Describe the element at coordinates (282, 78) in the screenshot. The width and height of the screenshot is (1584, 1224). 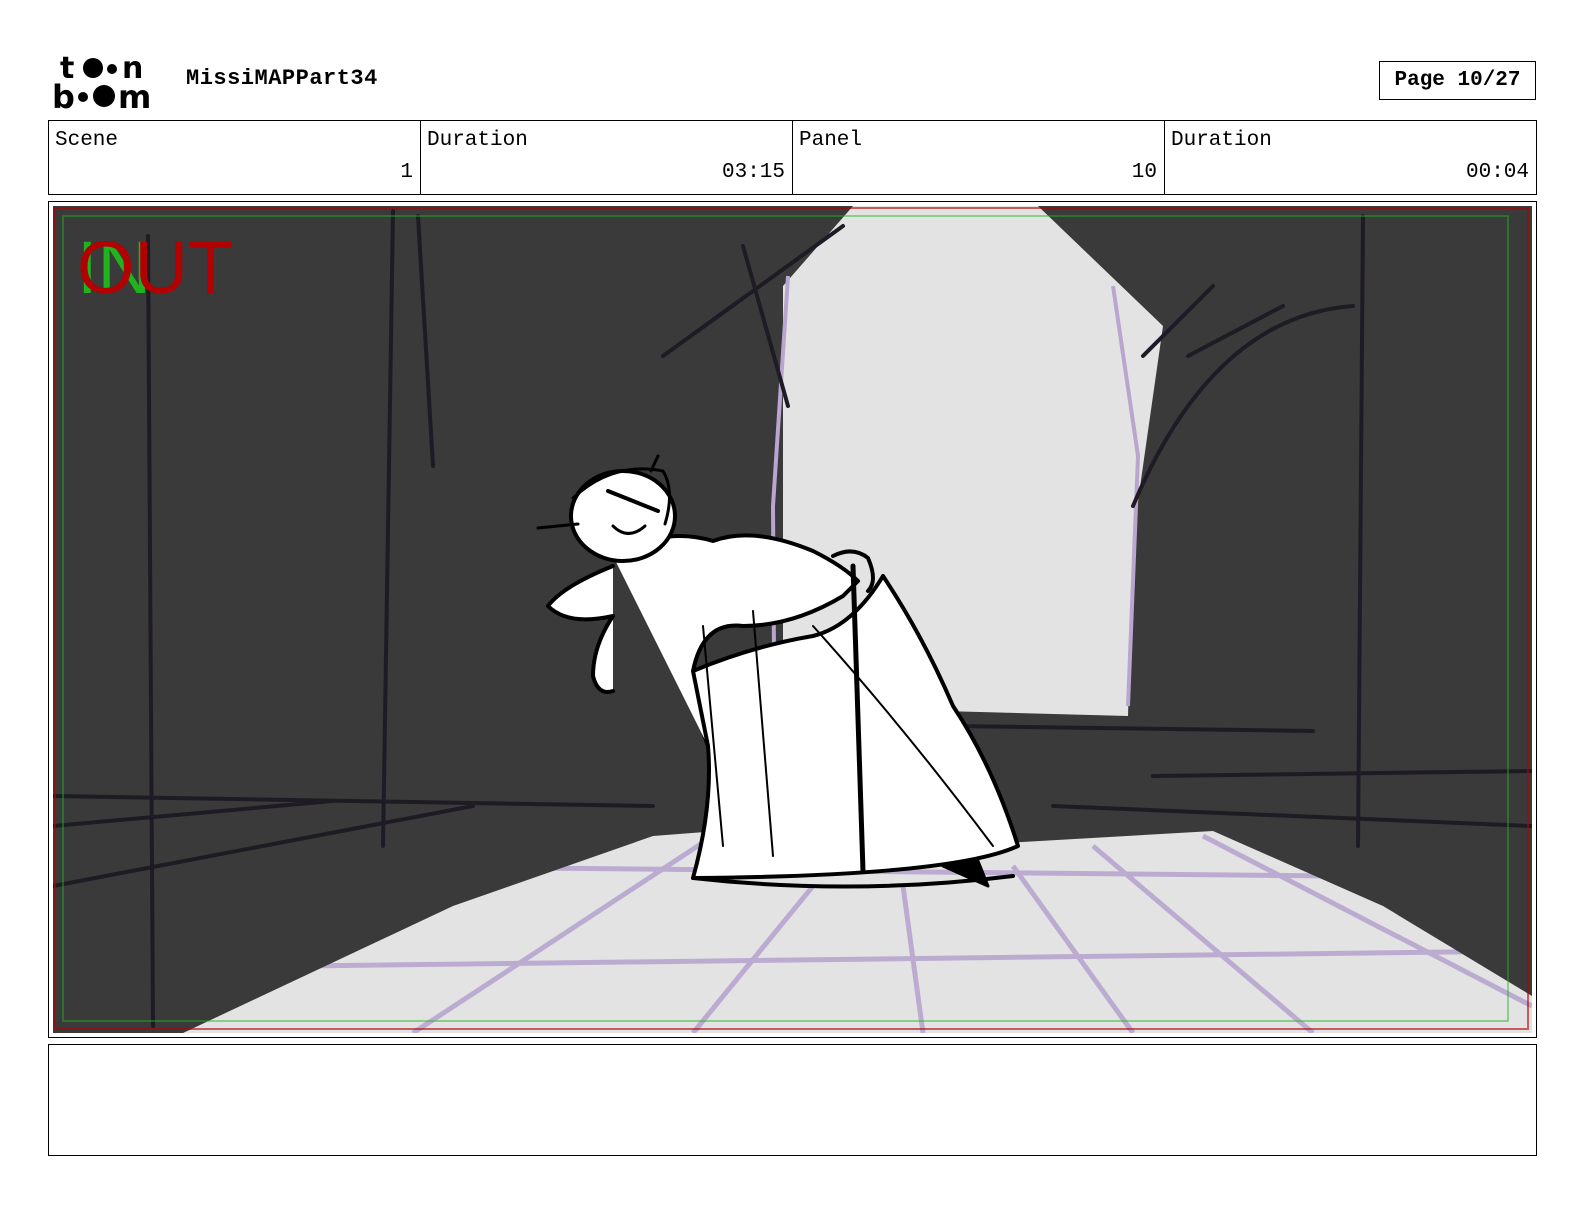
I see `project-title: MissiMAPPart34` at that location.